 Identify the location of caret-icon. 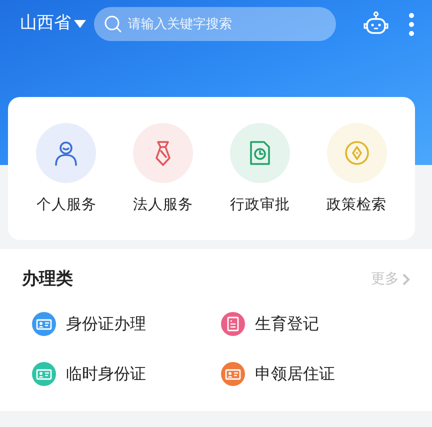
(80, 24).